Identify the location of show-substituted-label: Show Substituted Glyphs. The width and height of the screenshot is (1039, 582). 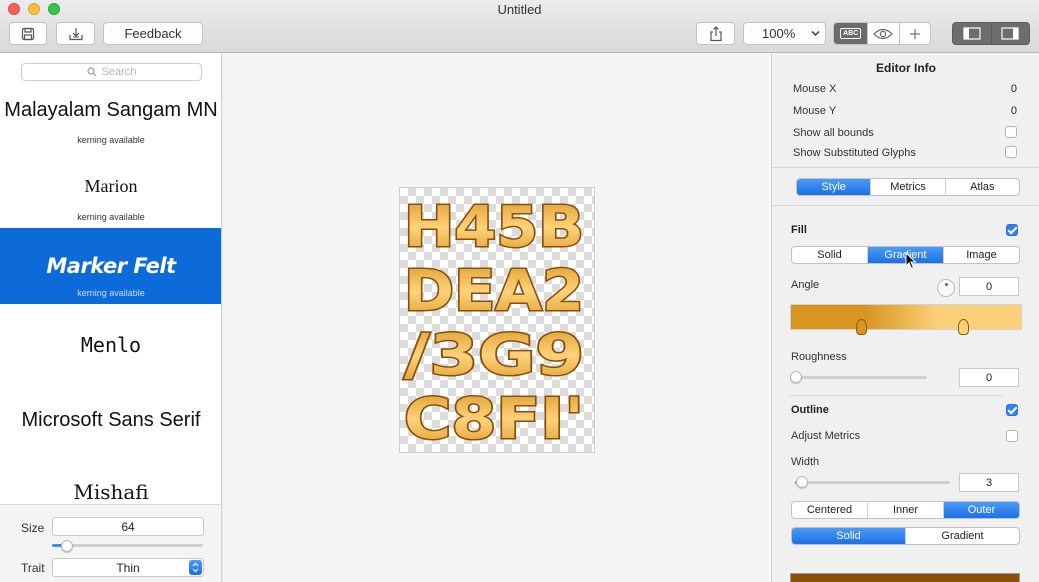
(854, 153).